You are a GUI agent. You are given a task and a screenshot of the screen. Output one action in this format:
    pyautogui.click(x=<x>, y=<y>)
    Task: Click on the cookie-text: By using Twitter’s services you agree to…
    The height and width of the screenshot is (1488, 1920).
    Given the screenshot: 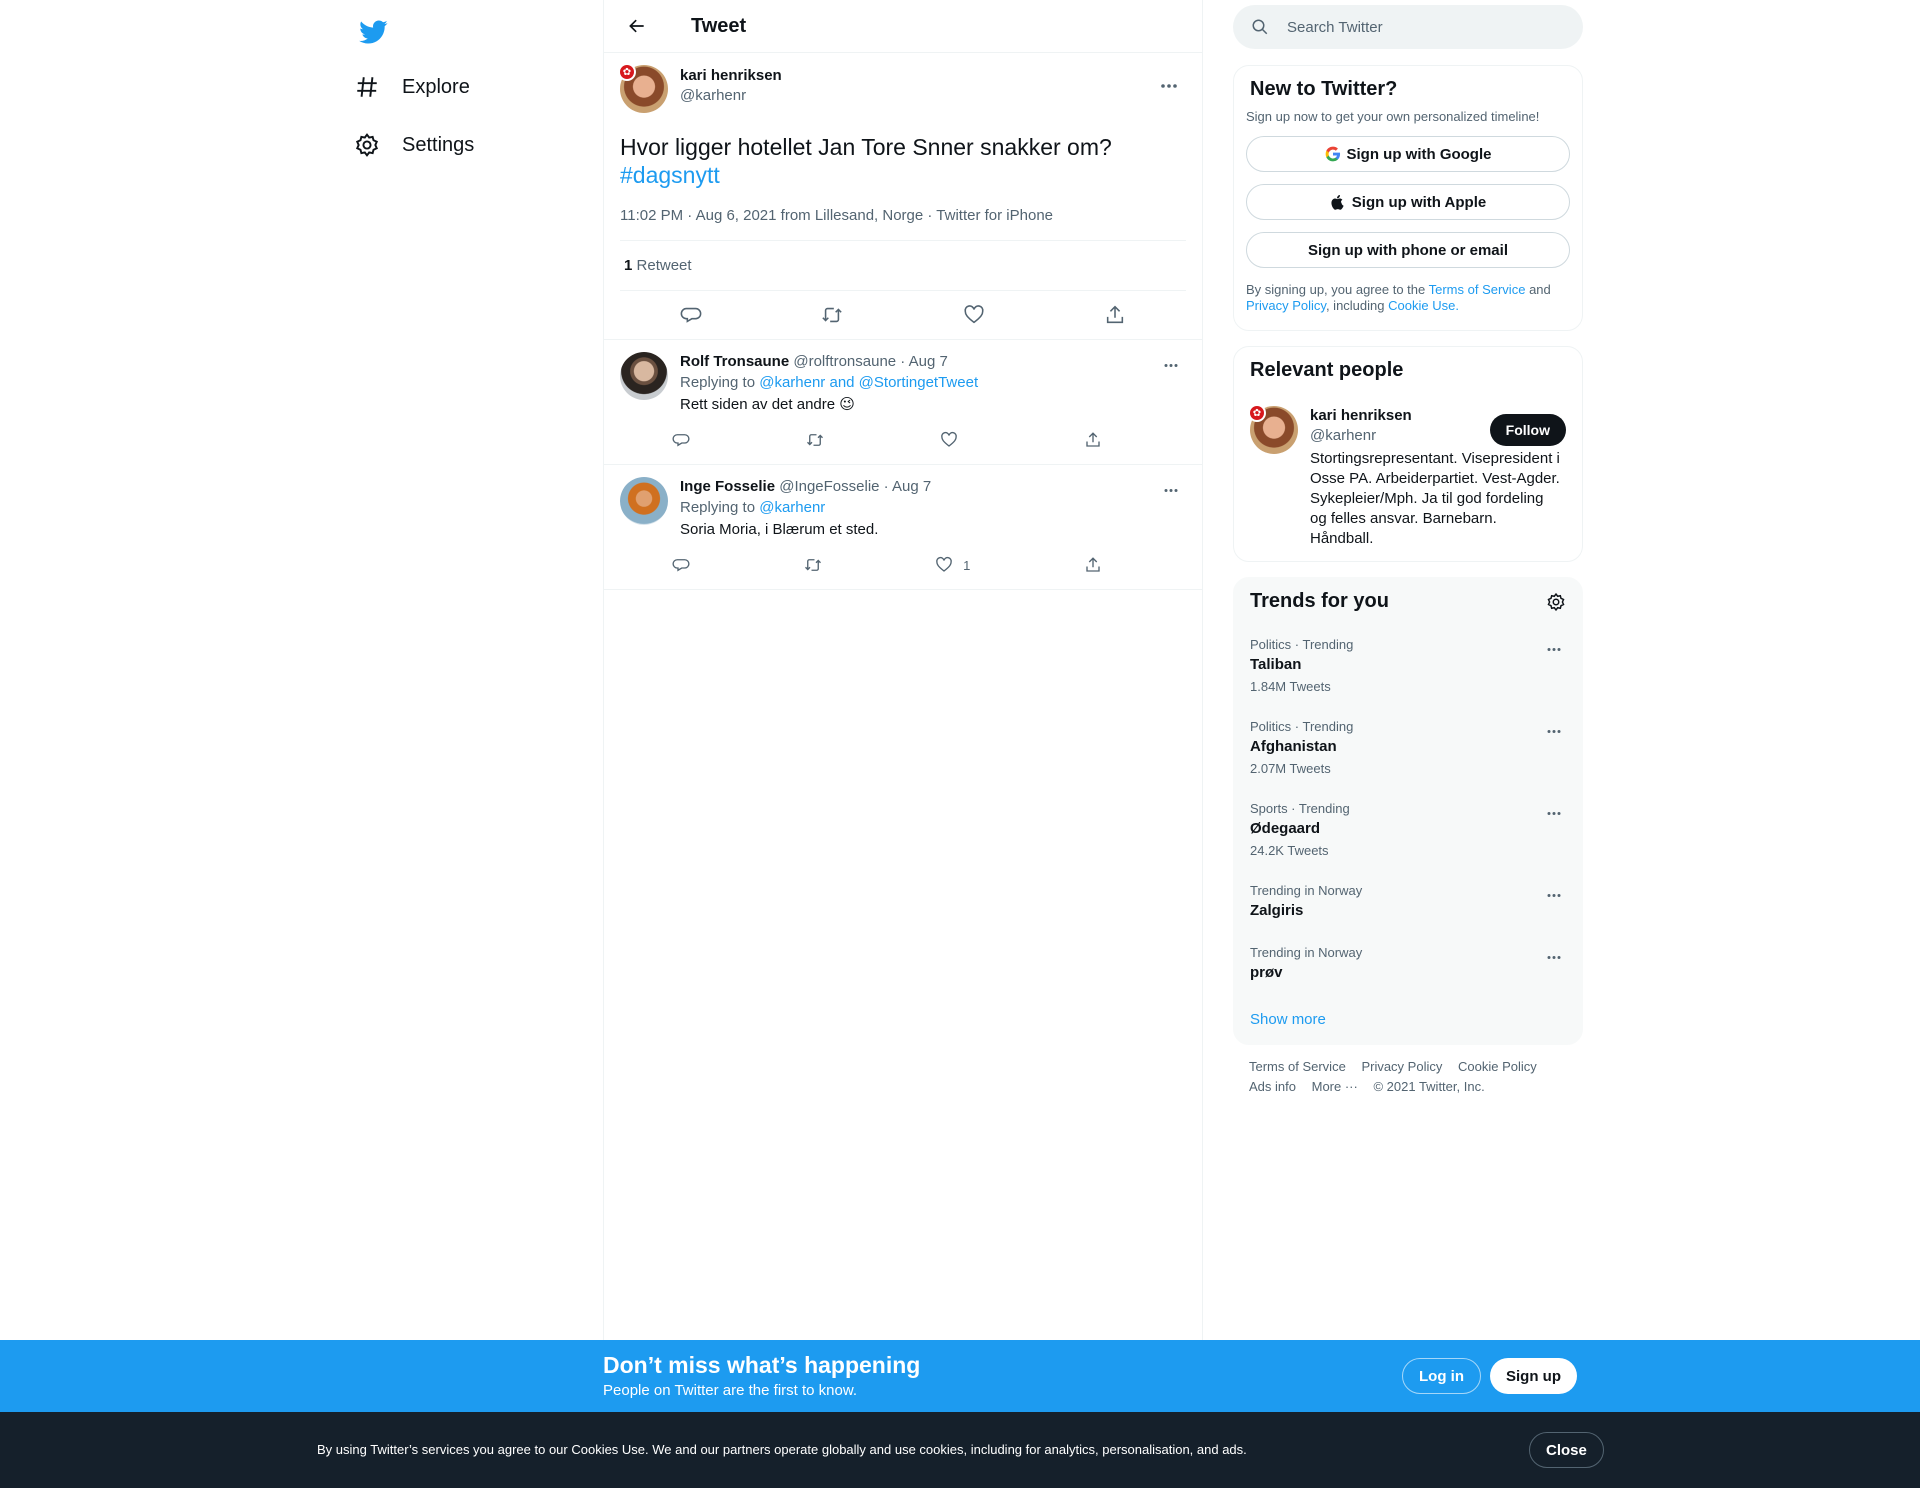 What is the action you would take?
    pyautogui.click(x=782, y=1449)
    